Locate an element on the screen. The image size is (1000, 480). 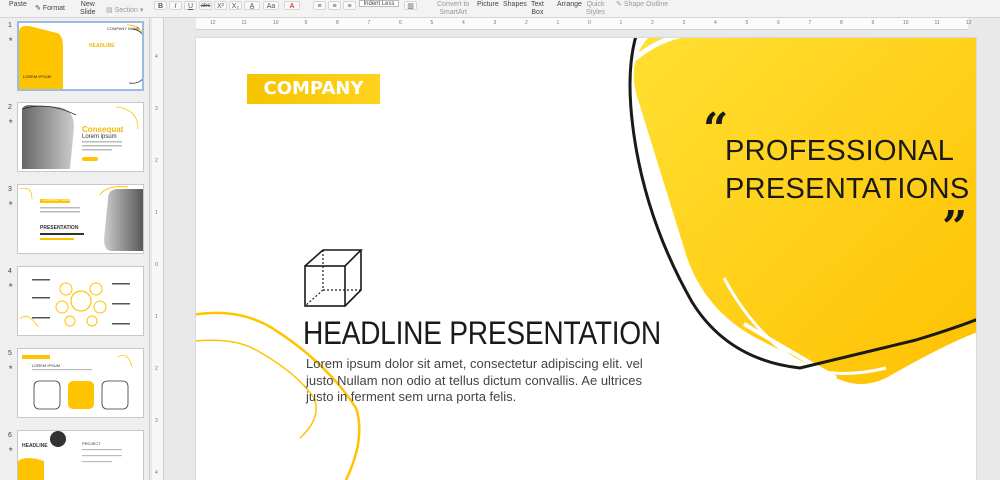
title-line: PROFESSIONAL is located at coordinates (840, 151).